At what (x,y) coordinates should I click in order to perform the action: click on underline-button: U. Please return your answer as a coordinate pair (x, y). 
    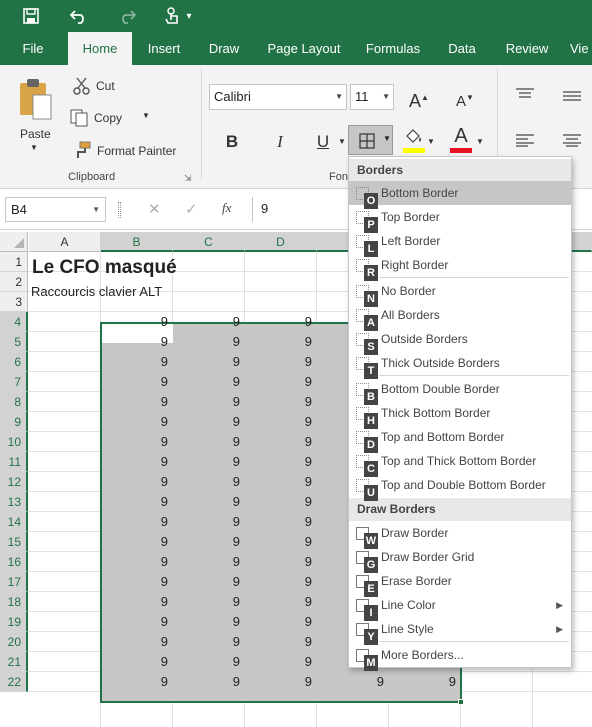
    Looking at the image, I should click on (323, 142).